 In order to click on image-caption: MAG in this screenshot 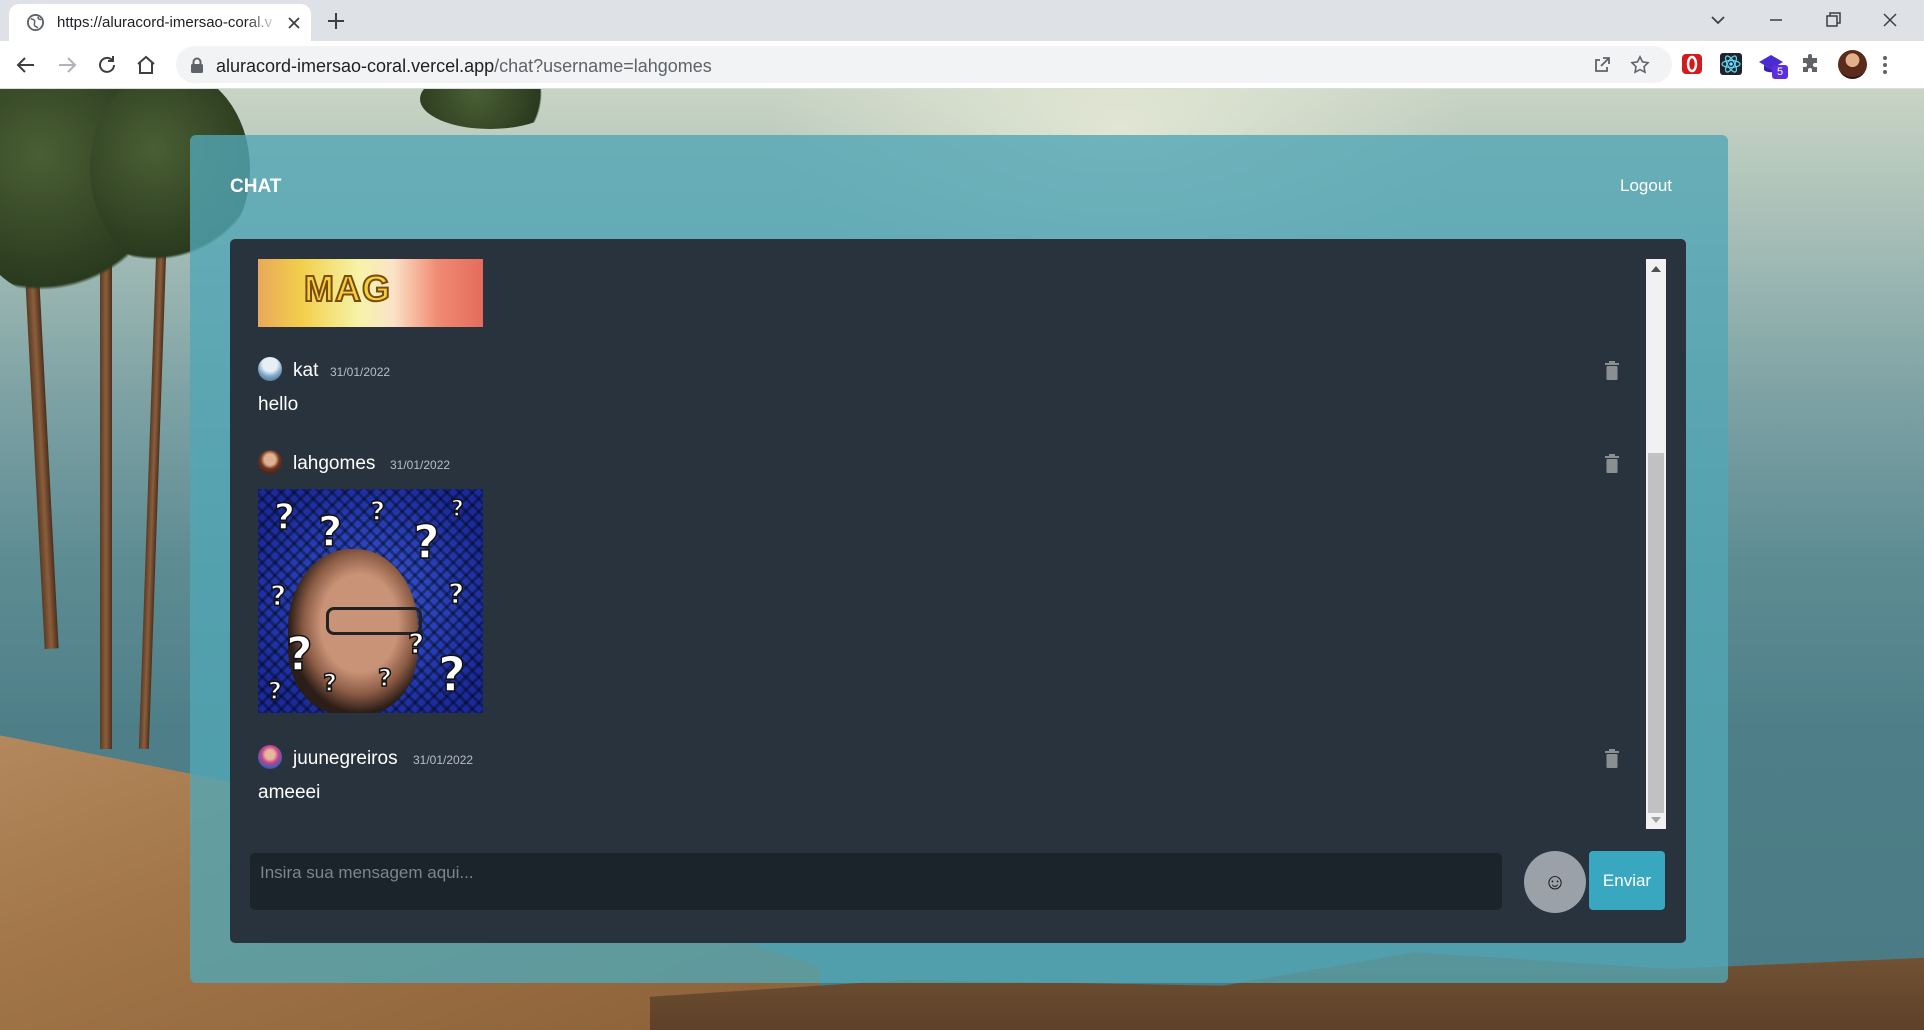, I will do `click(347, 288)`.